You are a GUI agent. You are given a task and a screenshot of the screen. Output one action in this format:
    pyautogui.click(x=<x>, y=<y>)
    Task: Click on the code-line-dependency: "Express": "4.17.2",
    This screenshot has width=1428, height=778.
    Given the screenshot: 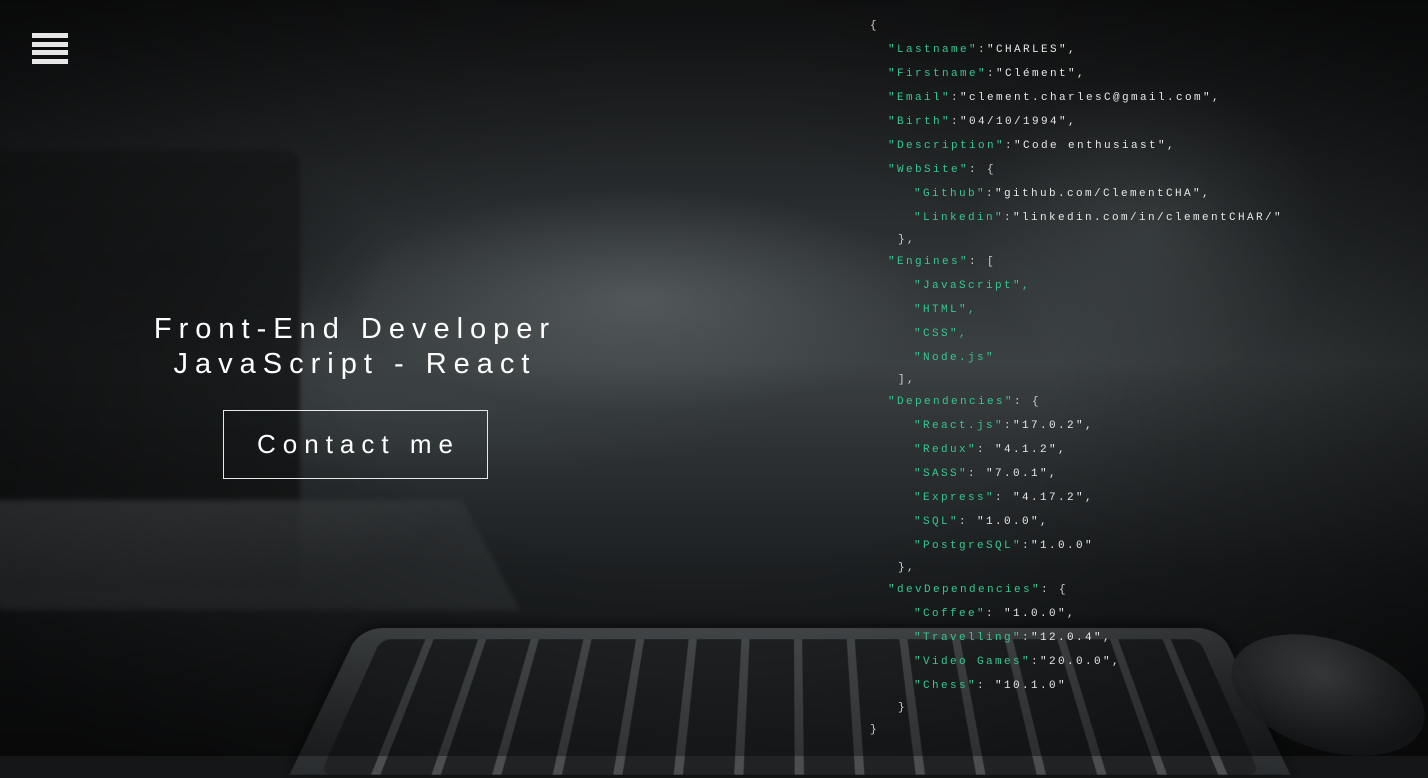 What is the action you would take?
    pyautogui.click(x=1004, y=498)
    